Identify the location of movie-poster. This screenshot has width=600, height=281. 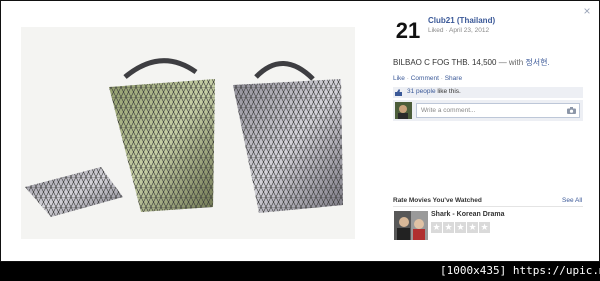
(411, 225).